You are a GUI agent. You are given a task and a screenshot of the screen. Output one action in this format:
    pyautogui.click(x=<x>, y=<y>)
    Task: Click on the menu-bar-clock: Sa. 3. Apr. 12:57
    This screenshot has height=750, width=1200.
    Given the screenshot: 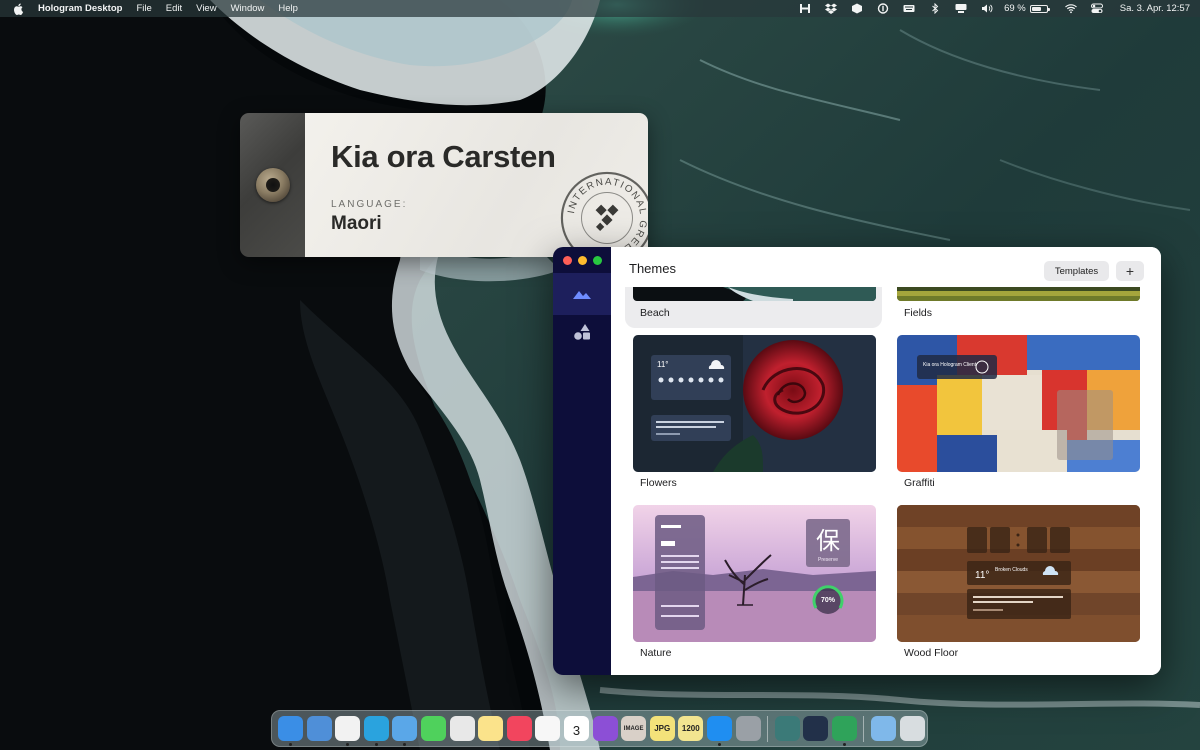 What is the action you would take?
    pyautogui.click(x=1155, y=8)
    